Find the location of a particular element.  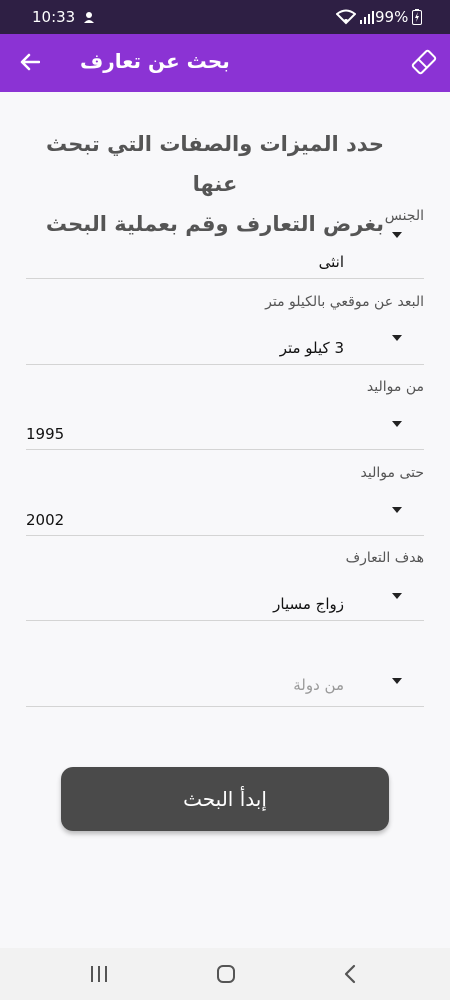

distance-label: البعد عن موقعي بالكيلو متر is located at coordinates (344, 302).